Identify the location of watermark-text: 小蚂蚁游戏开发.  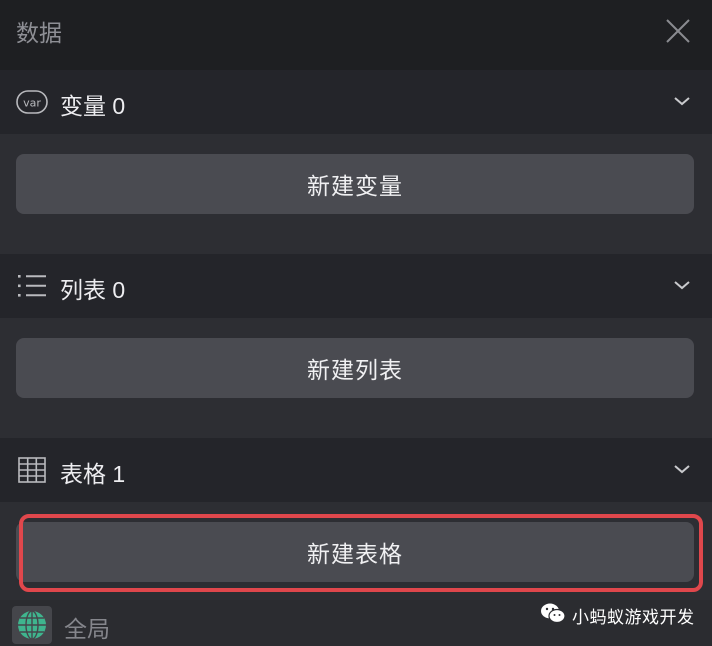
(633, 617).